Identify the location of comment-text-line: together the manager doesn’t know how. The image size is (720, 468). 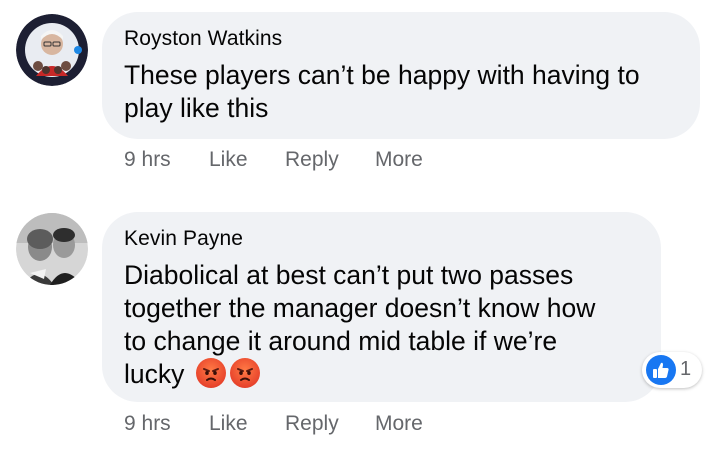
(360, 308).